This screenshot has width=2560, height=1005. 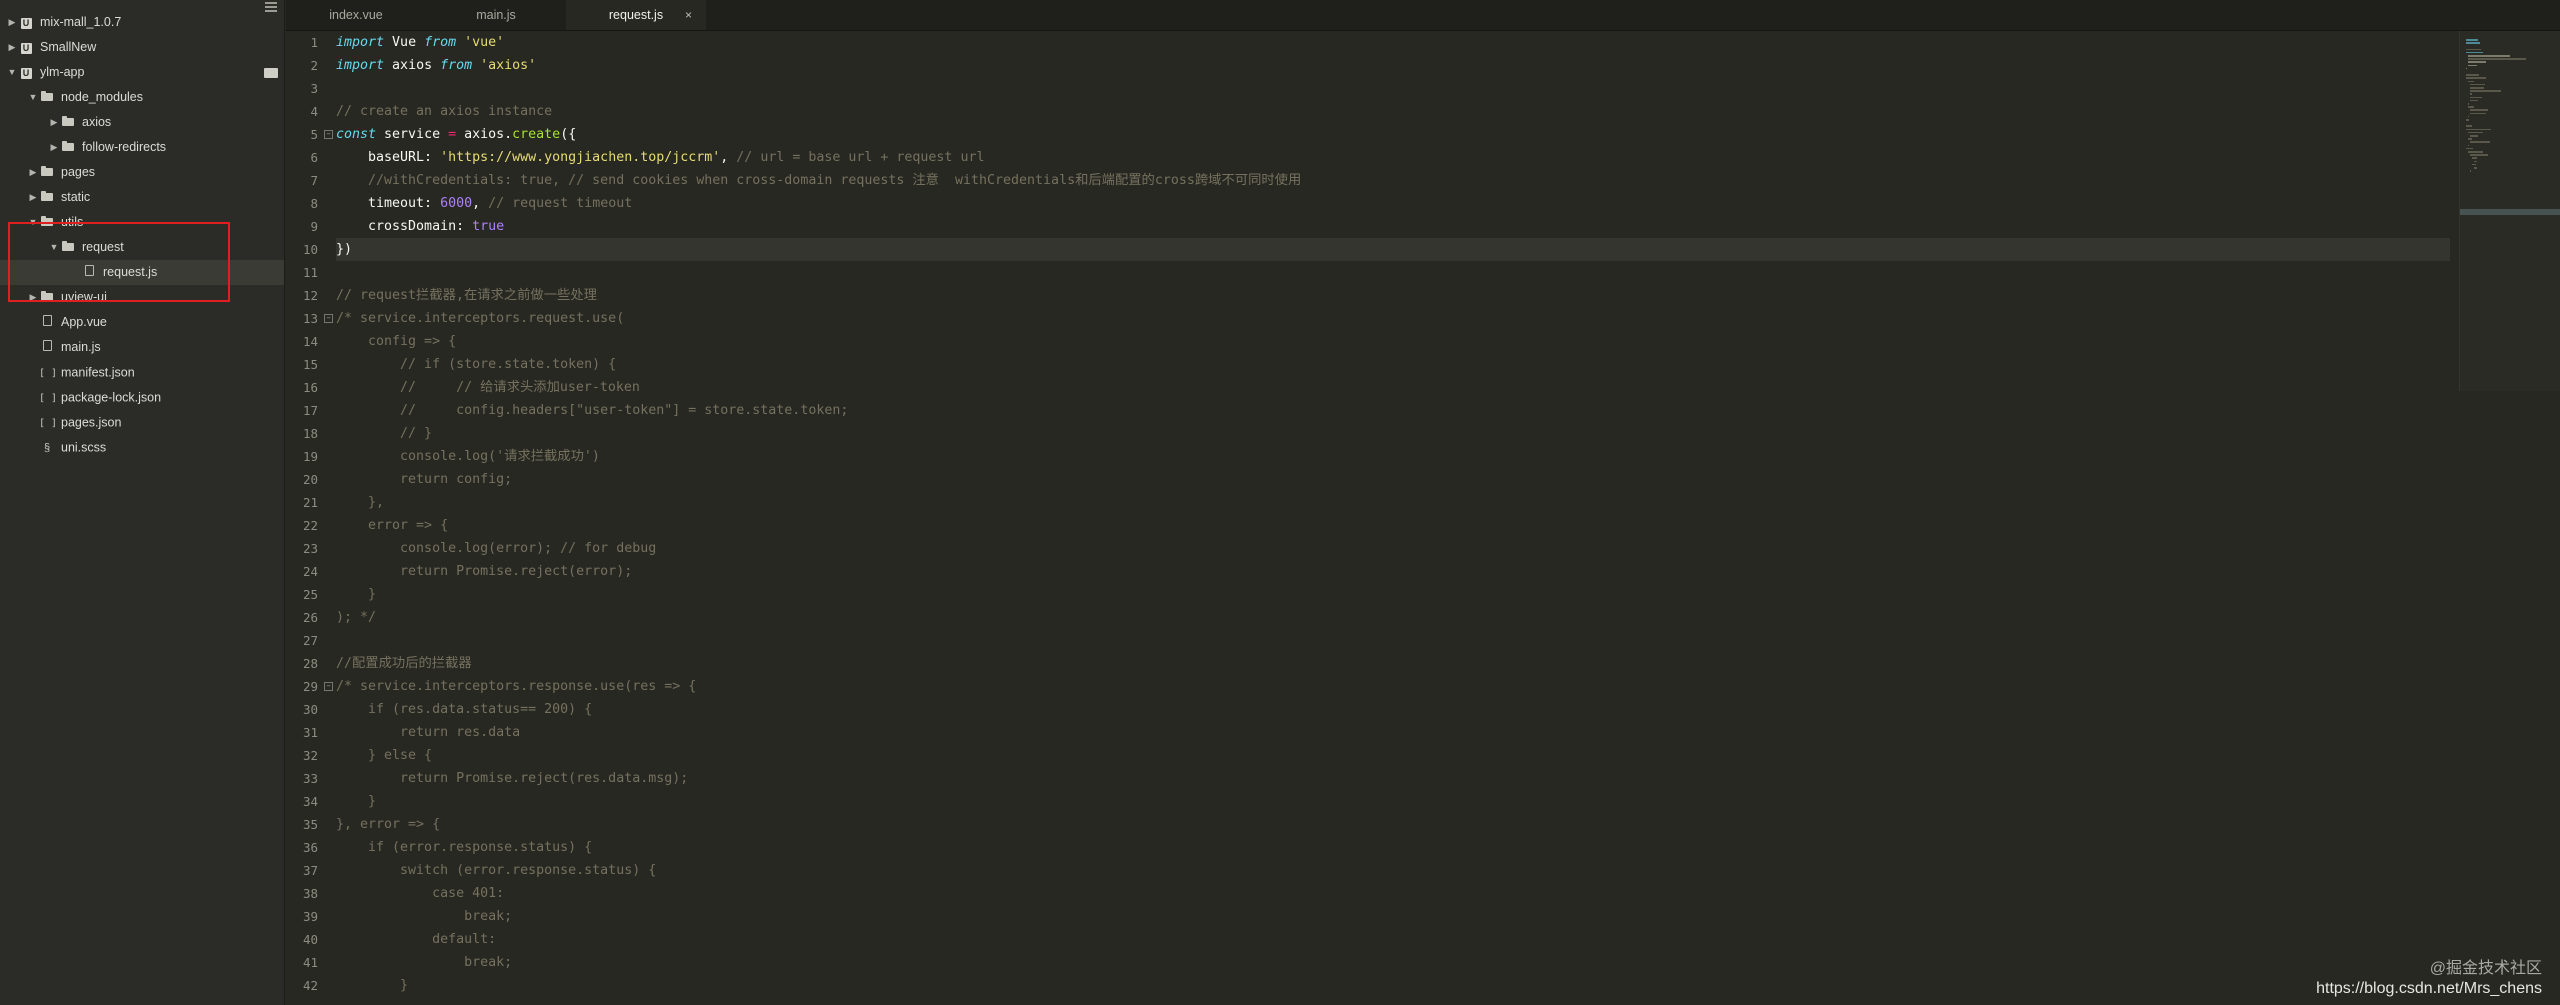 I want to click on code-line: // if (store.state.token) {, so click(x=1393, y=364).